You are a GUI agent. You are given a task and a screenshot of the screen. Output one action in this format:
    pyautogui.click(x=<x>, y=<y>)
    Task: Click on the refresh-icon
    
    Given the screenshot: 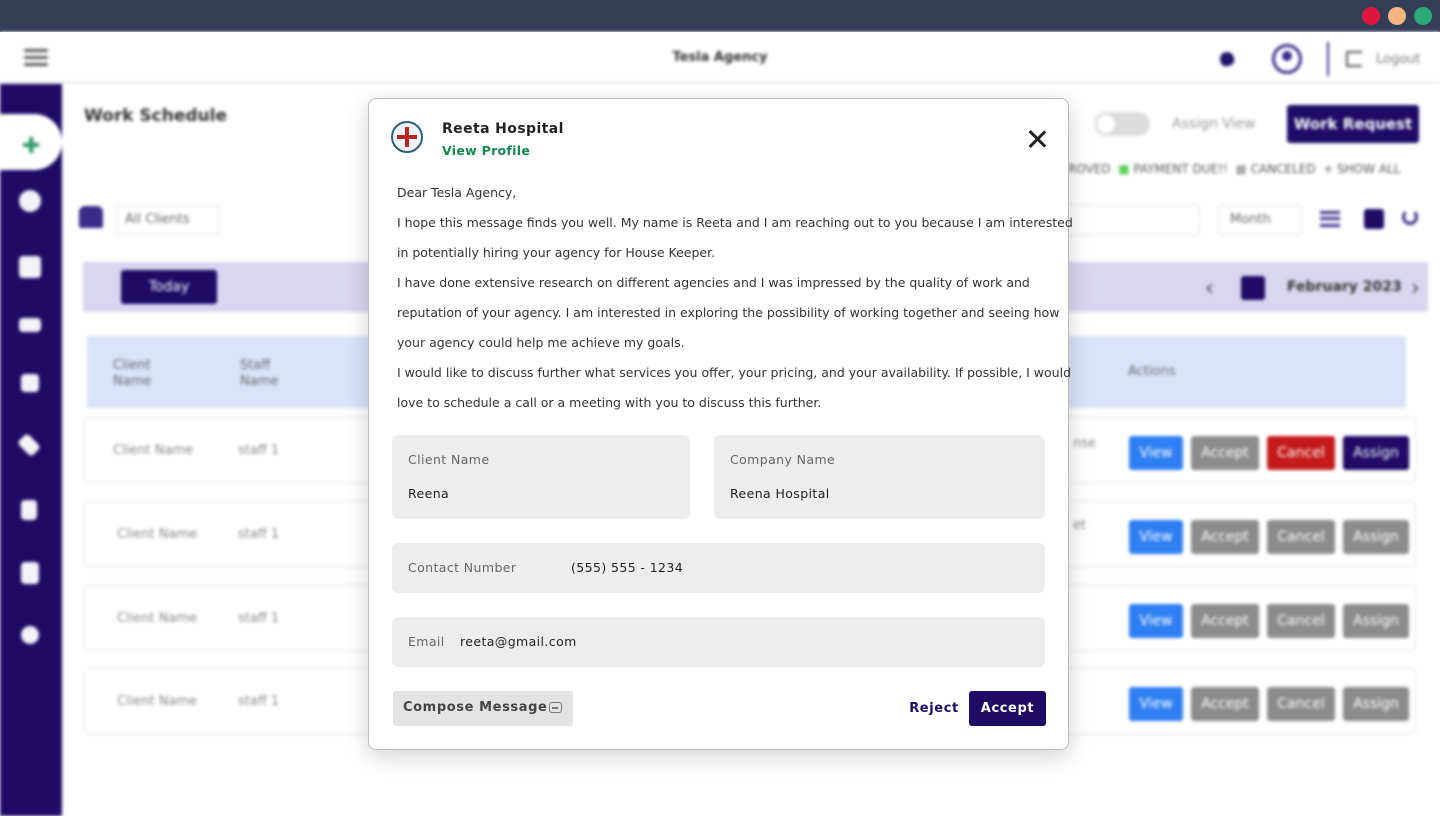 What is the action you would take?
    pyautogui.click(x=1410, y=217)
    